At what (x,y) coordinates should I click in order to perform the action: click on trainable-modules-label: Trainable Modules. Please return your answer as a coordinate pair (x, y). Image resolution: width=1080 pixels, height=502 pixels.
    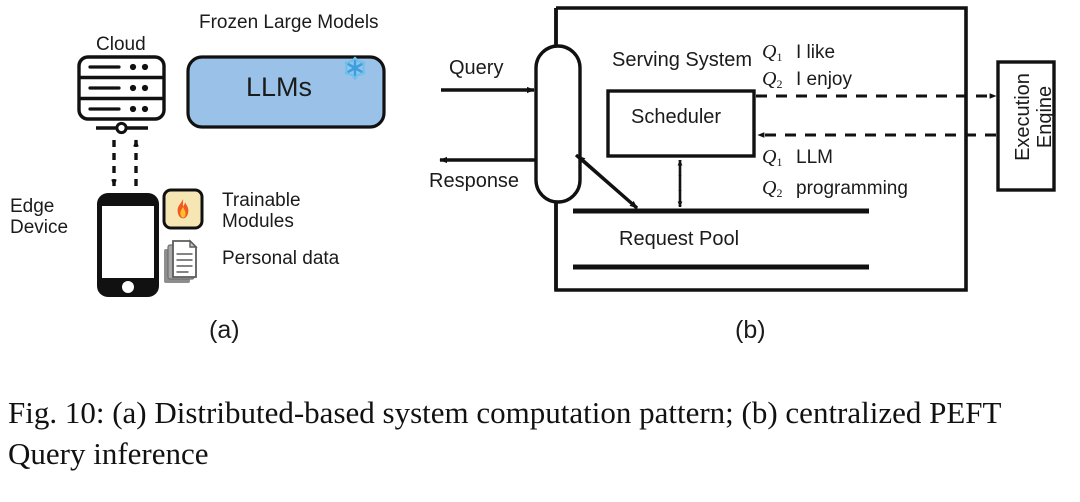
    Looking at the image, I should click on (261, 211).